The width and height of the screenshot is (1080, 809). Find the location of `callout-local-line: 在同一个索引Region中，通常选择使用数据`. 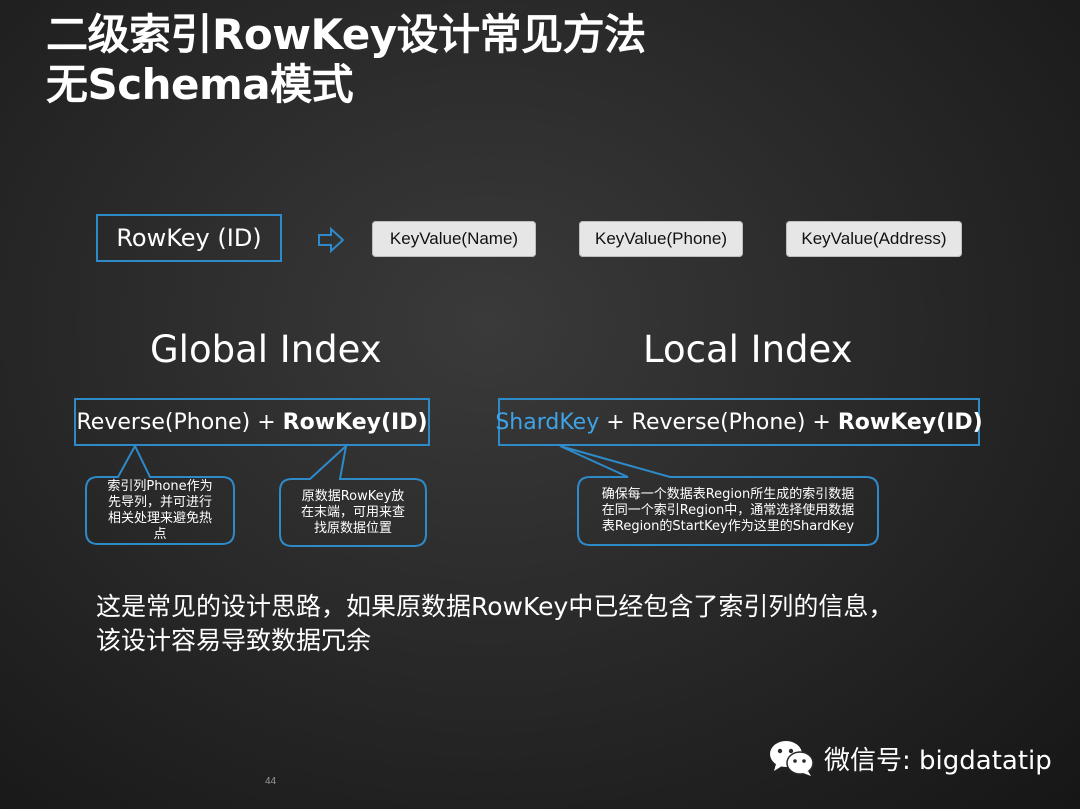

callout-local-line: 在同一个索引Region中，通常选择使用数据 is located at coordinates (728, 510).